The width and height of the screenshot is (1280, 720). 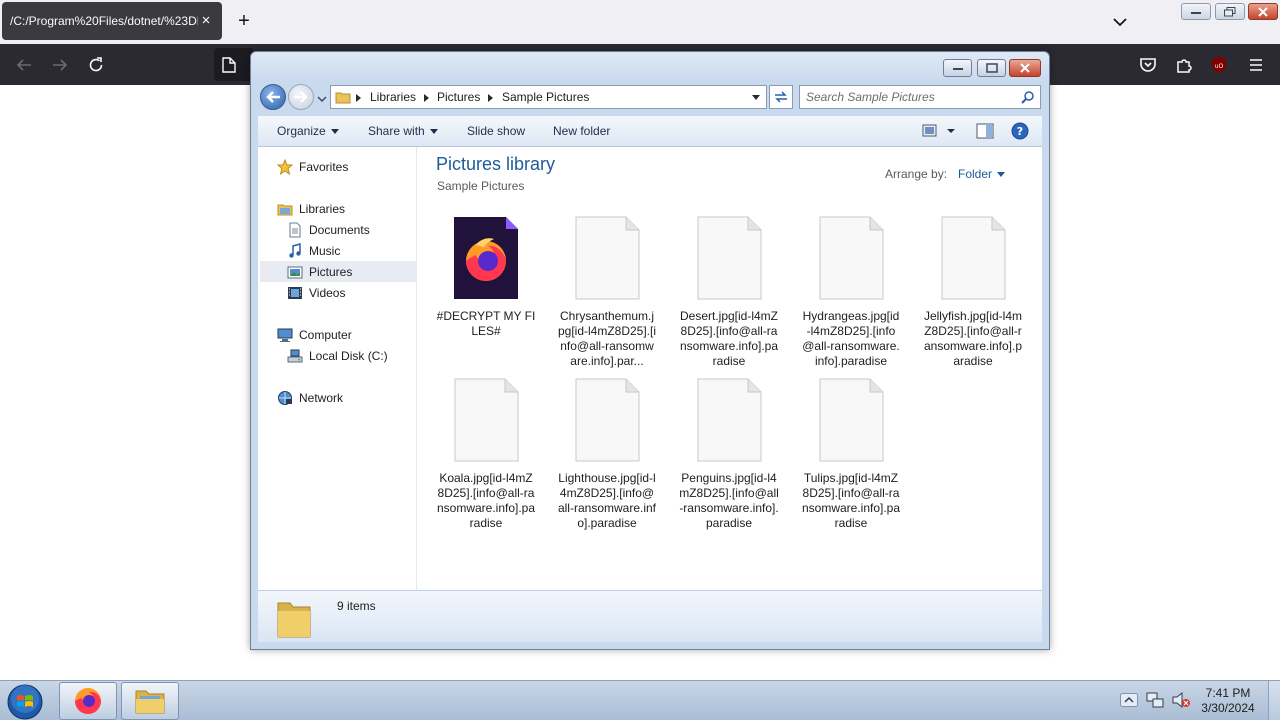 I want to click on explorer-close-button, so click(x=1025, y=68).